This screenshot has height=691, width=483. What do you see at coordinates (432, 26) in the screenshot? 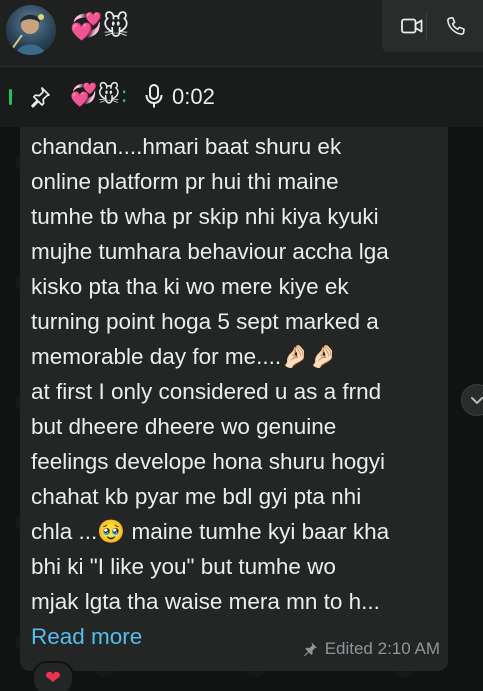
I see `call-buttons` at bounding box center [432, 26].